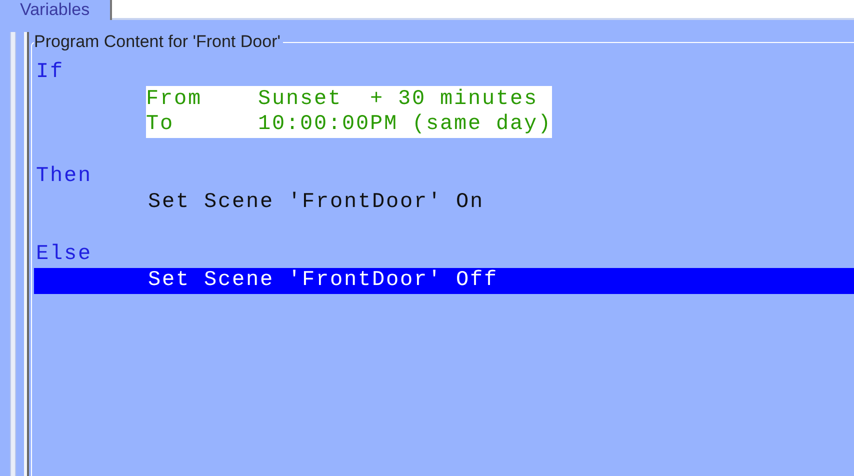 The height and width of the screenshot is (476, 854). What do you see at coordinates (405, 125) in the screenshot?
I see `condition-value: 10:00:00PM (same day)` at bounding box center [405, 125].